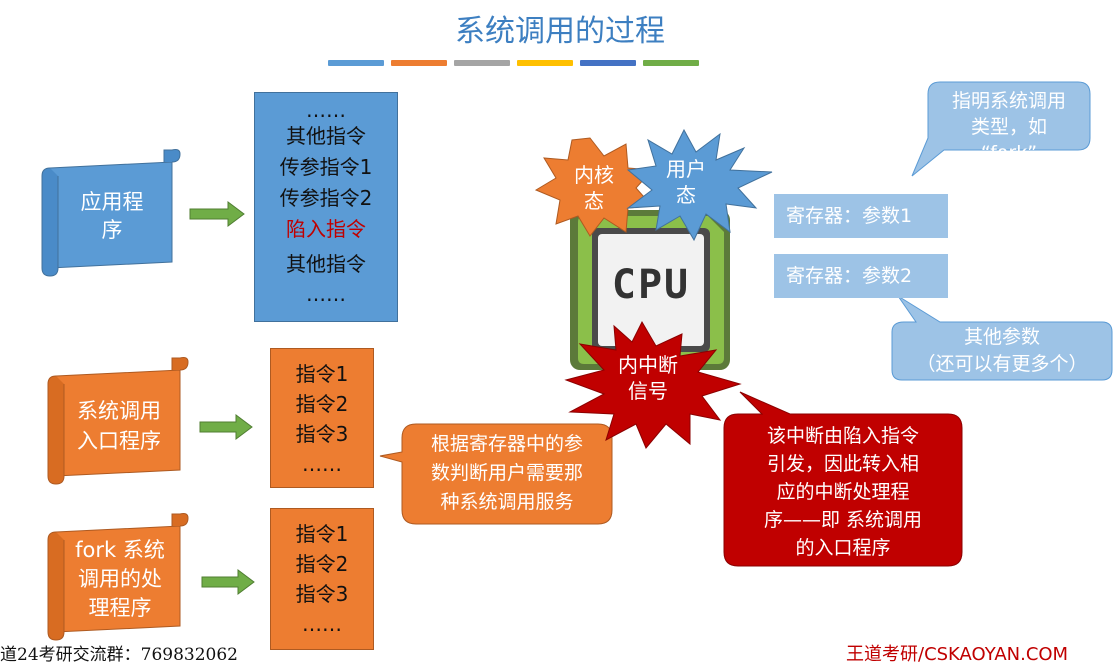  I want to click on arrow-entry, so click(226, 427).